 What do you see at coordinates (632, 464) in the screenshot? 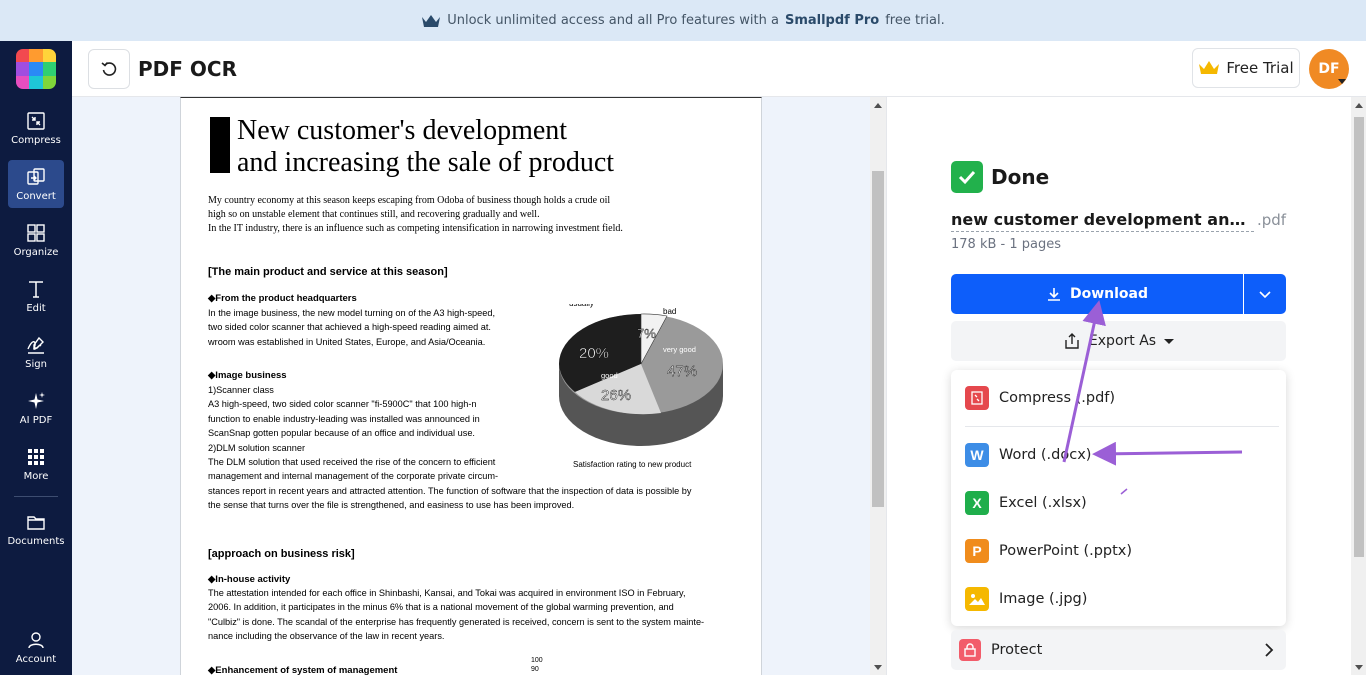
I see `pie-caption: Satisfaction rating to new product` at bounding box center [632, 464].